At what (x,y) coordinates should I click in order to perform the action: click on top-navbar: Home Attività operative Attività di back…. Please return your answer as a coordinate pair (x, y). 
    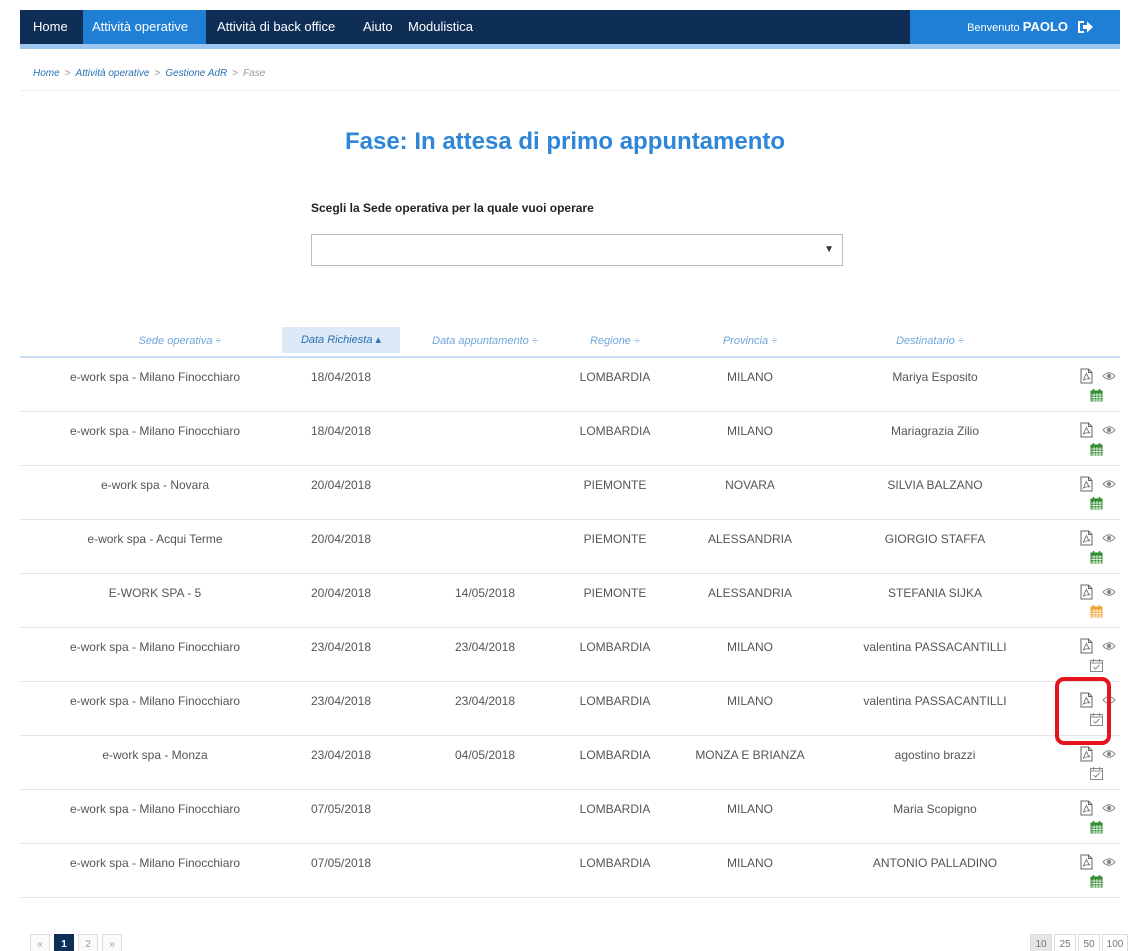
    Looking at the image, I should click on (570, 27).